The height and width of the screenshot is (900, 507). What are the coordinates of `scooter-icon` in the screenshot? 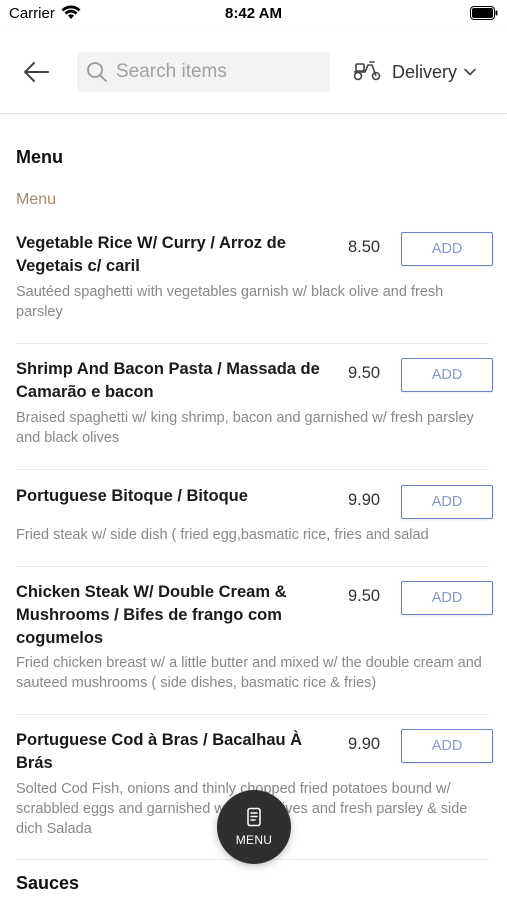 It's located at (367, 72).